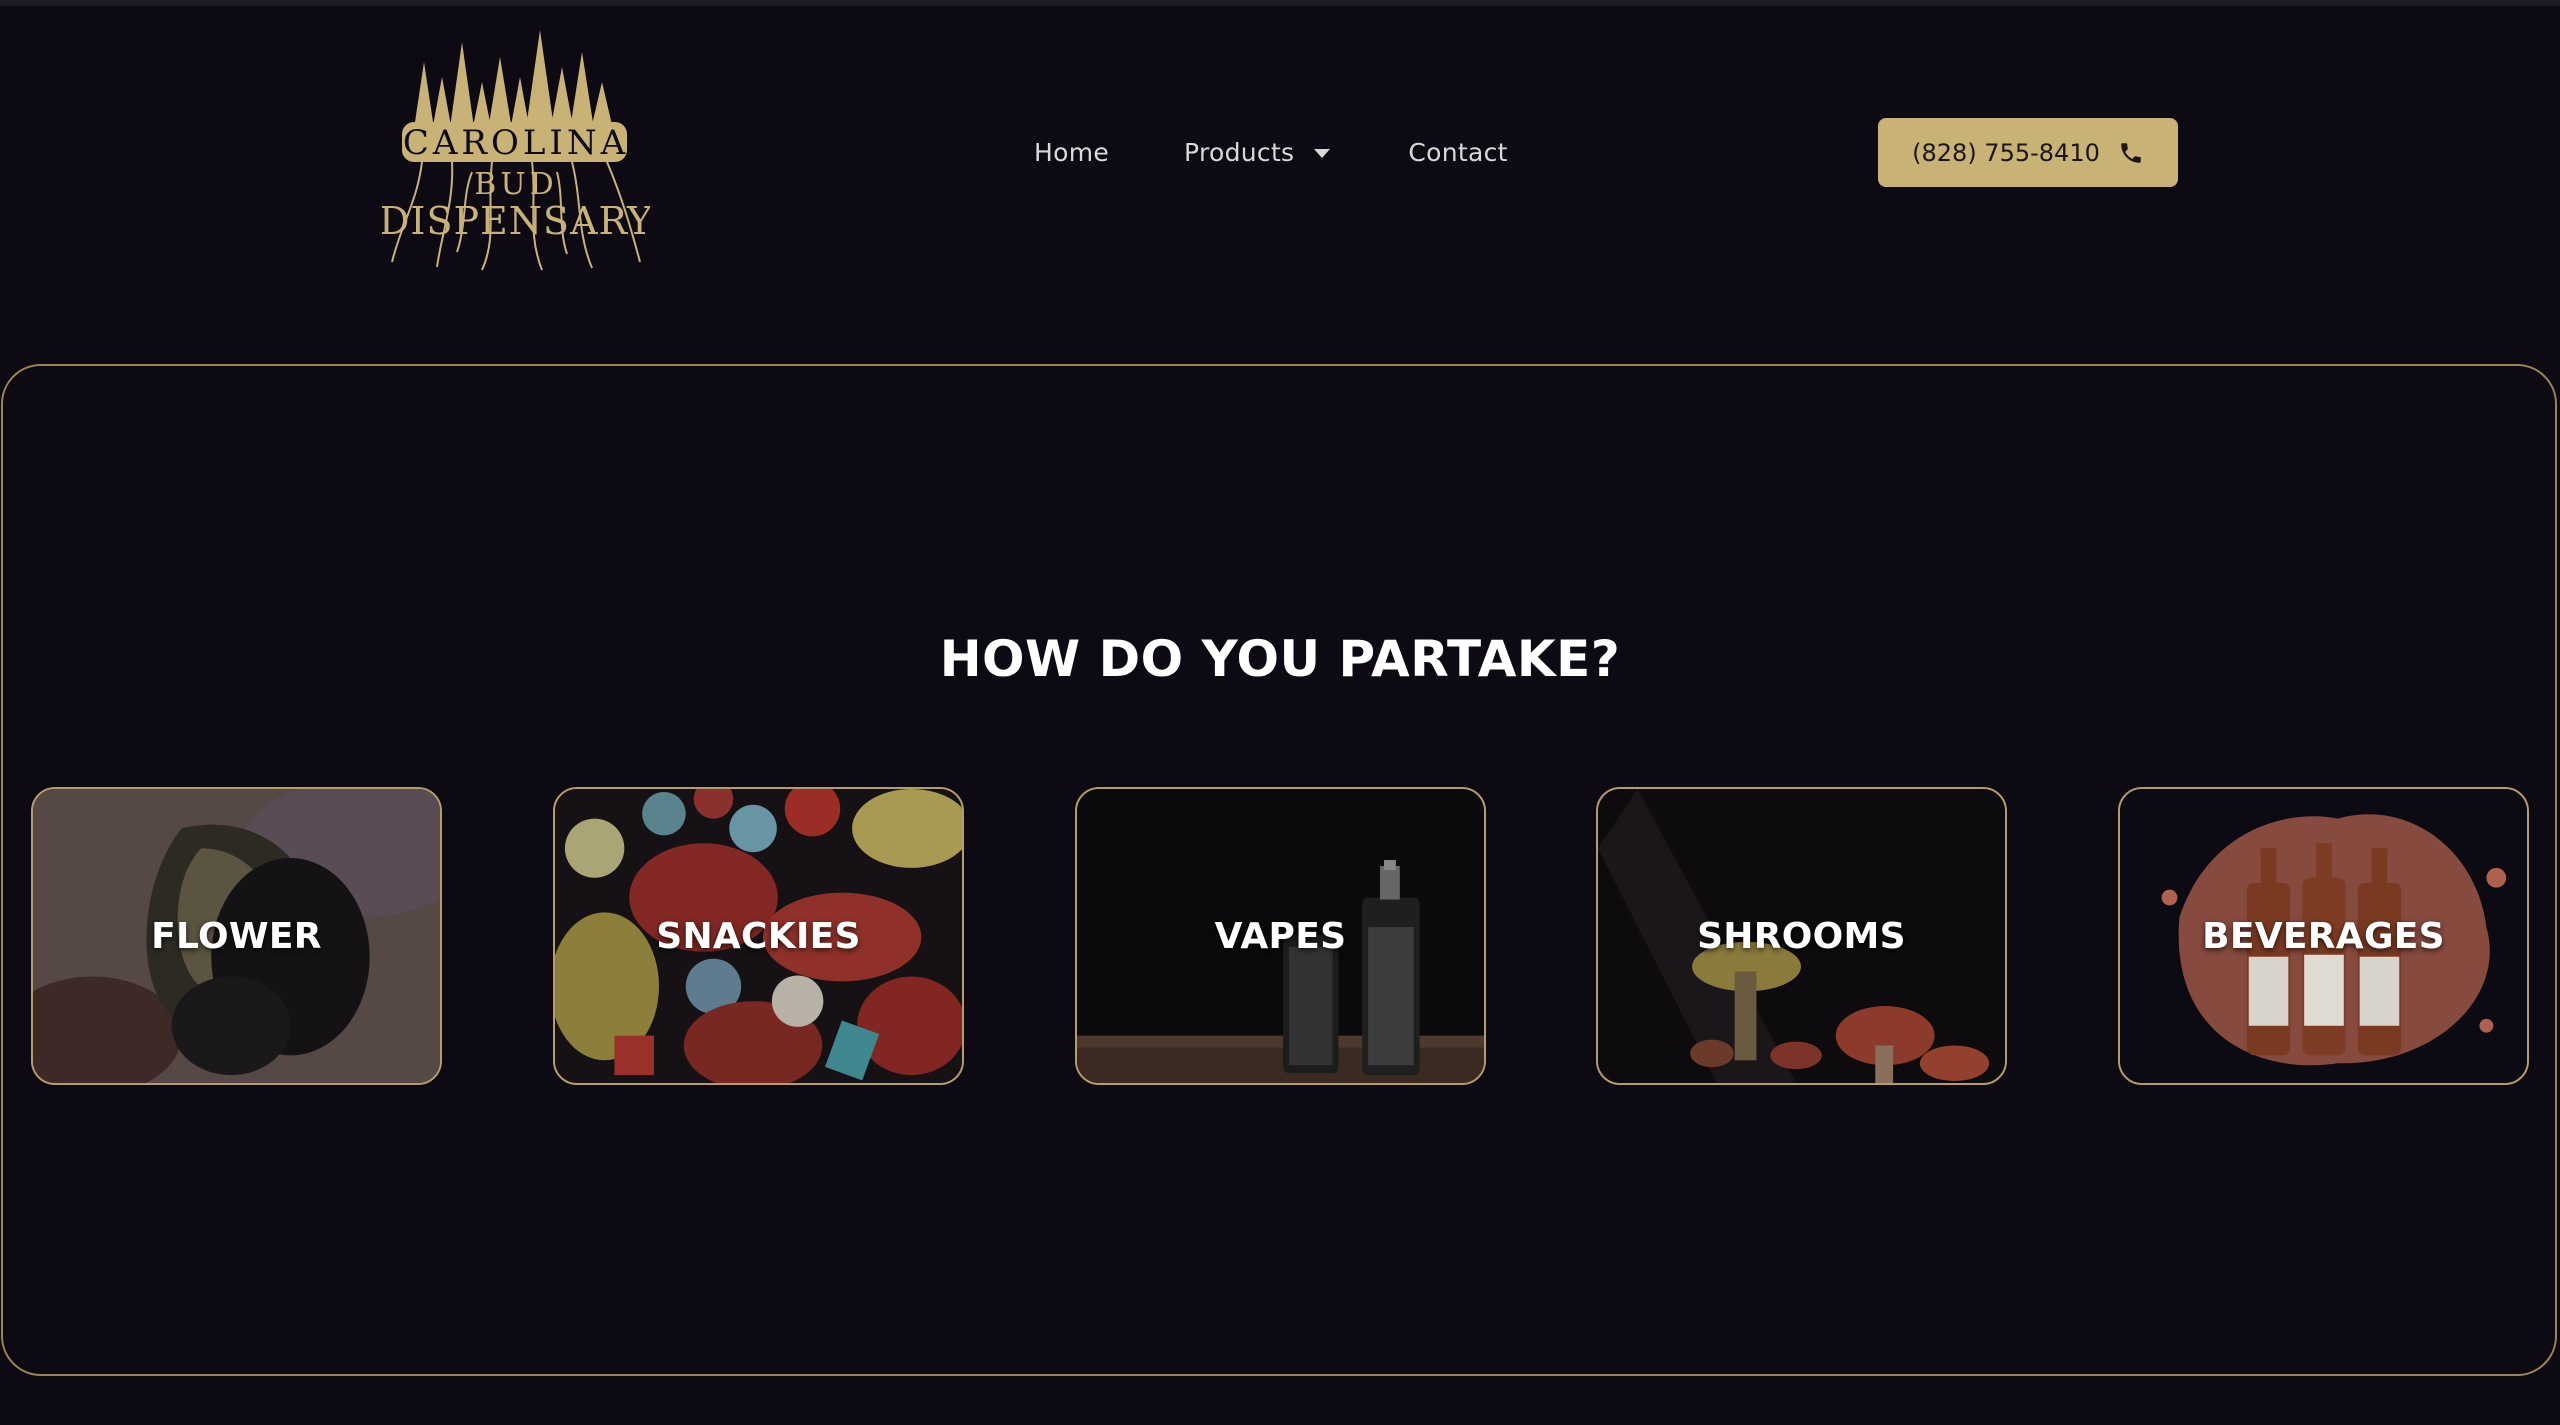 Image resolution: width=2560 pixels, height=1425 pixels. I want to click on phone-button-label: (828) 755-8410, so click(2006, 152).